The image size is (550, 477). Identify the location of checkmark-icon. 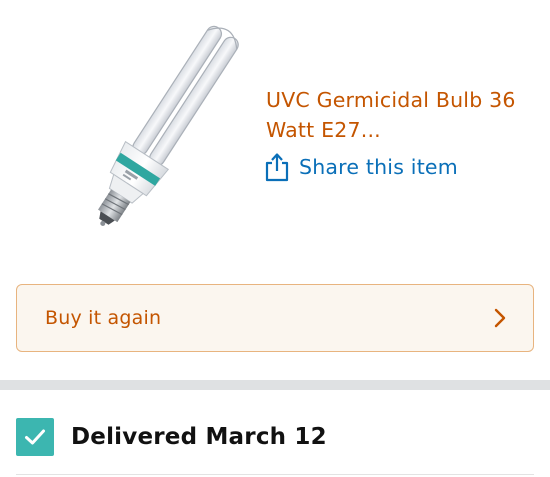
(35, 437).